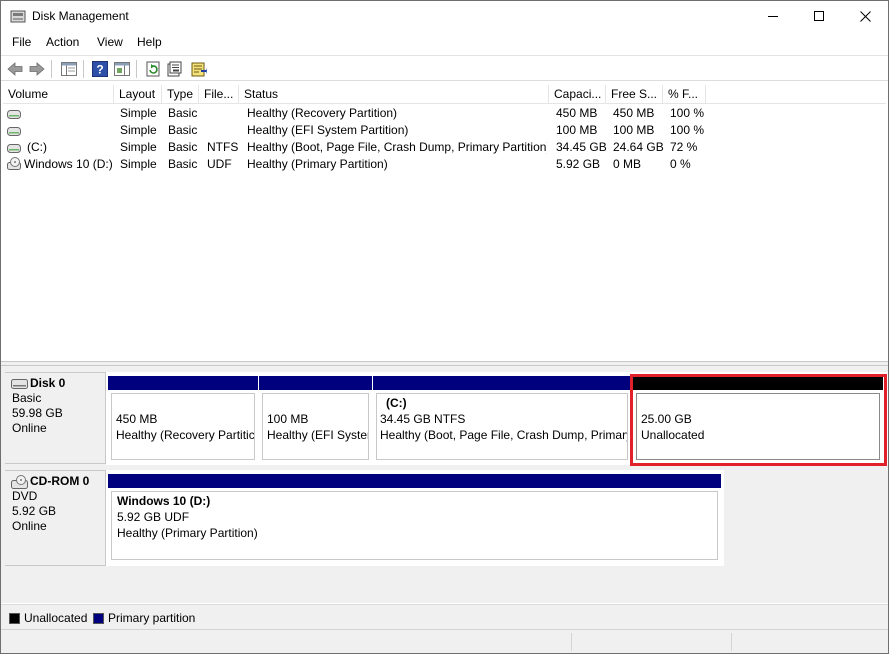  I want to click on volume-free-space: 450 MB, so click(634, 113).